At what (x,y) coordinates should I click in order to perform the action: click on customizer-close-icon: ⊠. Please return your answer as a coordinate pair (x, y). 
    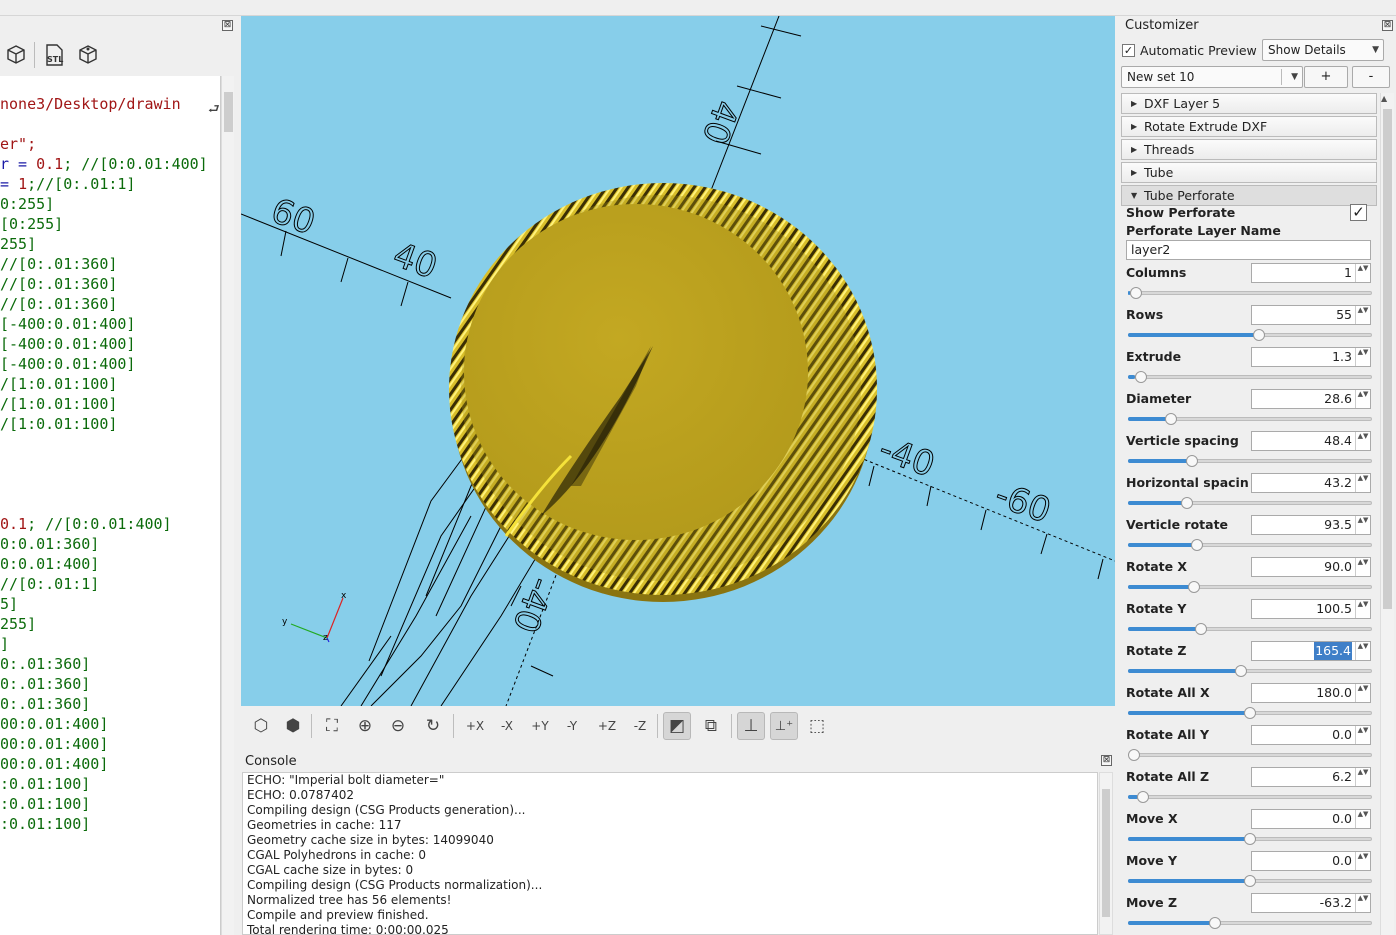
    Looking at the image, I should click on (1387, 25).